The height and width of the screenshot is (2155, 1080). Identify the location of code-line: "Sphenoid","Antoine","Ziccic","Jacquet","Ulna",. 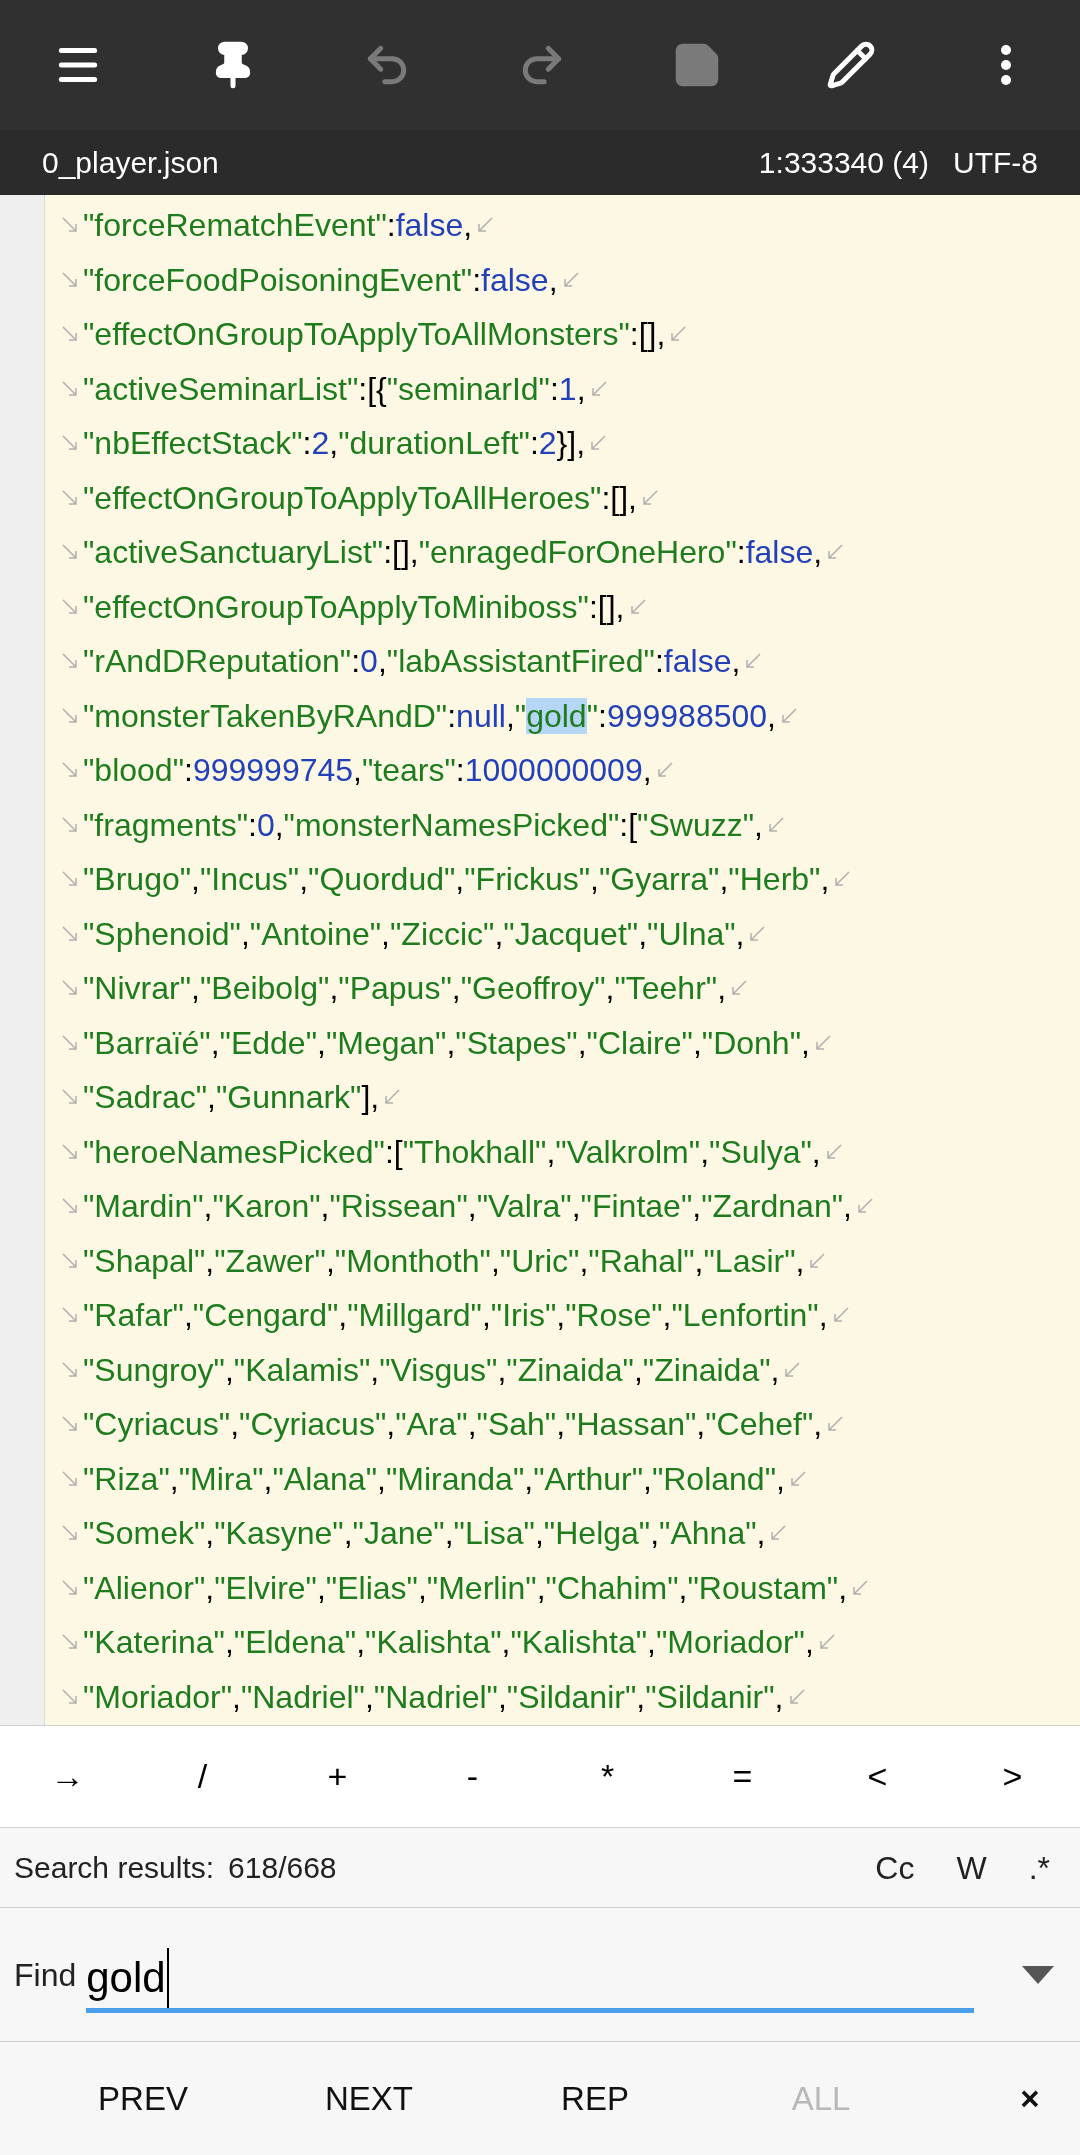
(414, 933).